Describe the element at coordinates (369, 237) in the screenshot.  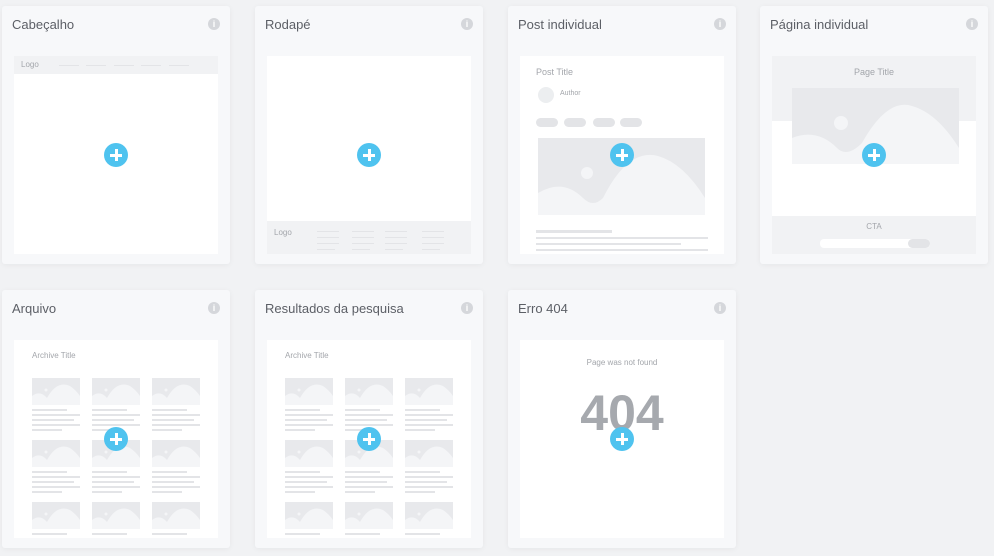
I see `footer-bar: Logo` at that location.